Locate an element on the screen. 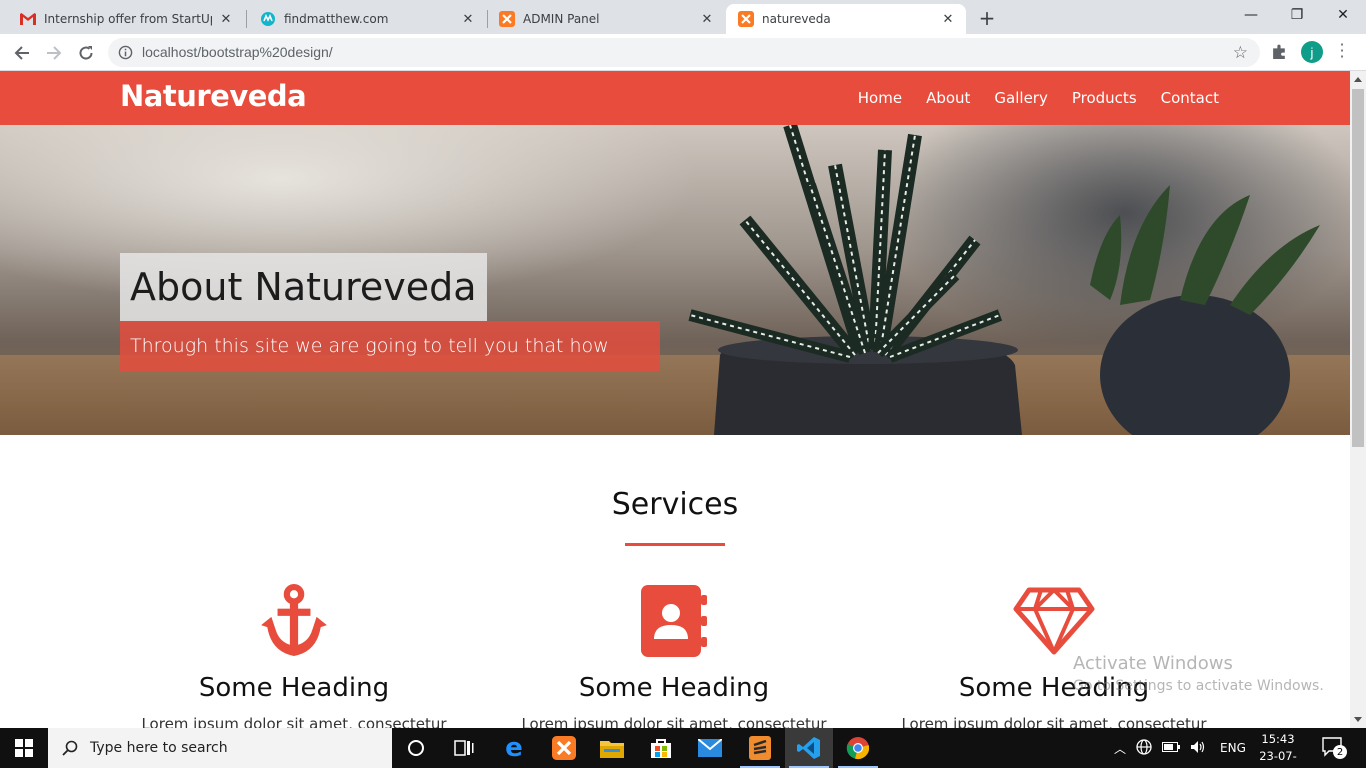  file-explorer-icon is located at coordinates (612, 748).